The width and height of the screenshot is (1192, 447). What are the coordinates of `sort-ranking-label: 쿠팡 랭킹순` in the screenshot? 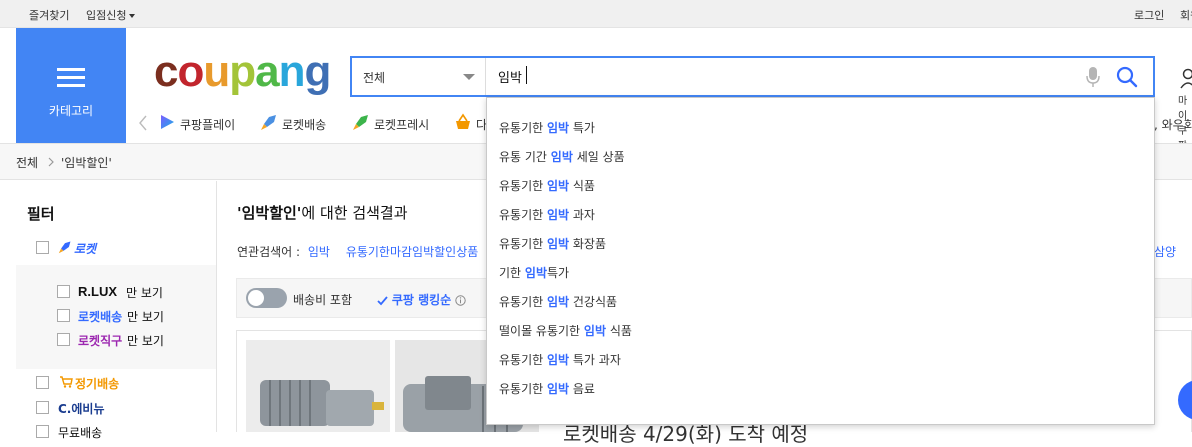 It's located at (421, 300).